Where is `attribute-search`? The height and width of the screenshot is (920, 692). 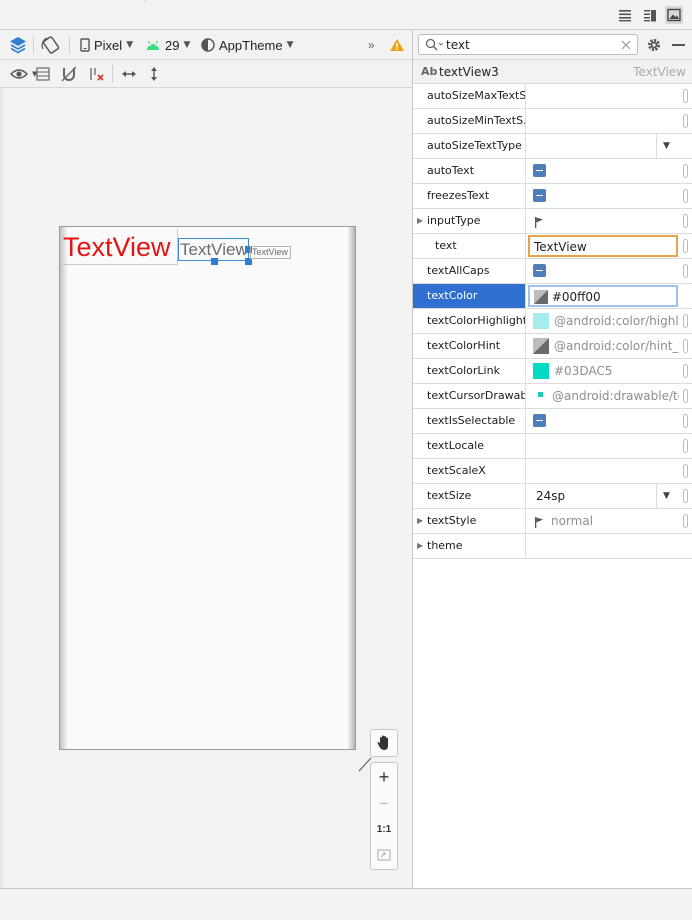
attribute-search is located at coordinates (528, 44).